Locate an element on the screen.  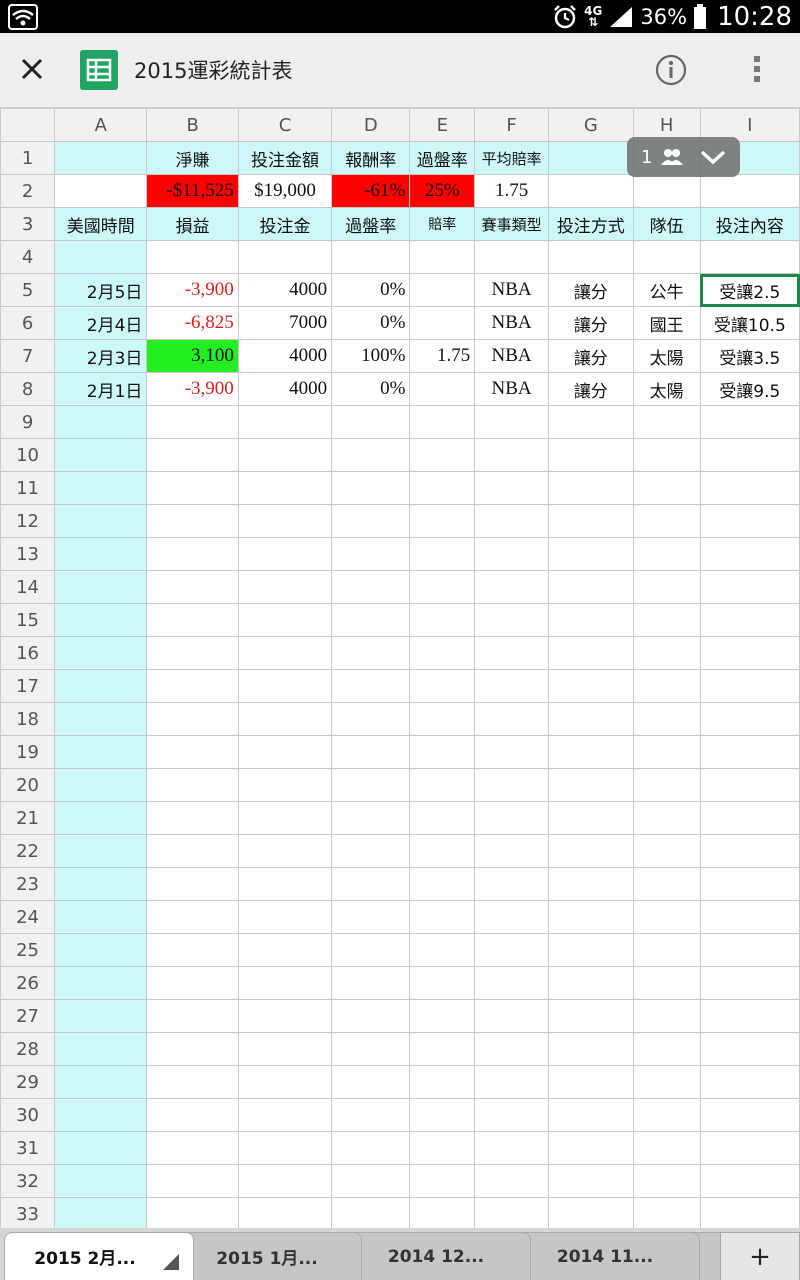
row-header: 11 is located at coordinates (28, 488).